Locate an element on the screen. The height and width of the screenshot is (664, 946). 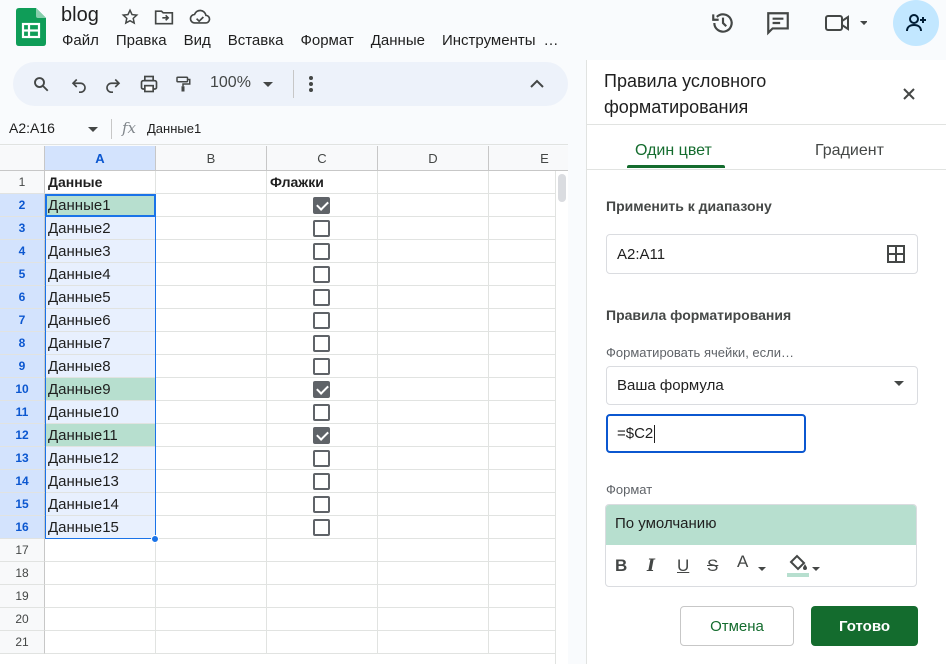
star-icon is located at coordinates (130, 17).